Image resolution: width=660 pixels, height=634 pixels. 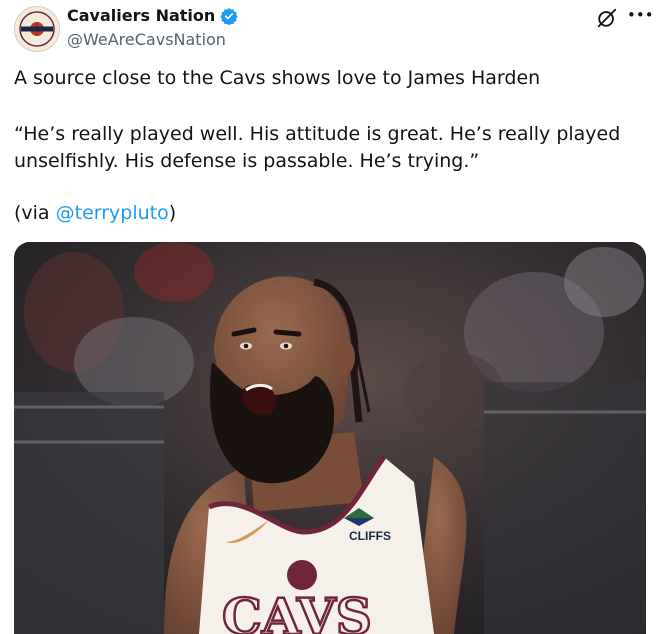 What do you see at coordinates (35, 213) in the screenshot?
I see `via-prefix: (via` at bounding box center [35, 213].